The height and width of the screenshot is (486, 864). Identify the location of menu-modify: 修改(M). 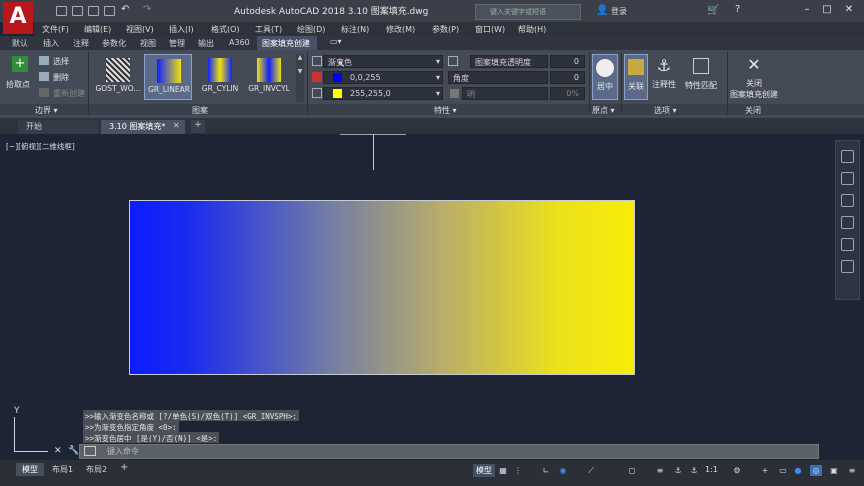
(400, 29).